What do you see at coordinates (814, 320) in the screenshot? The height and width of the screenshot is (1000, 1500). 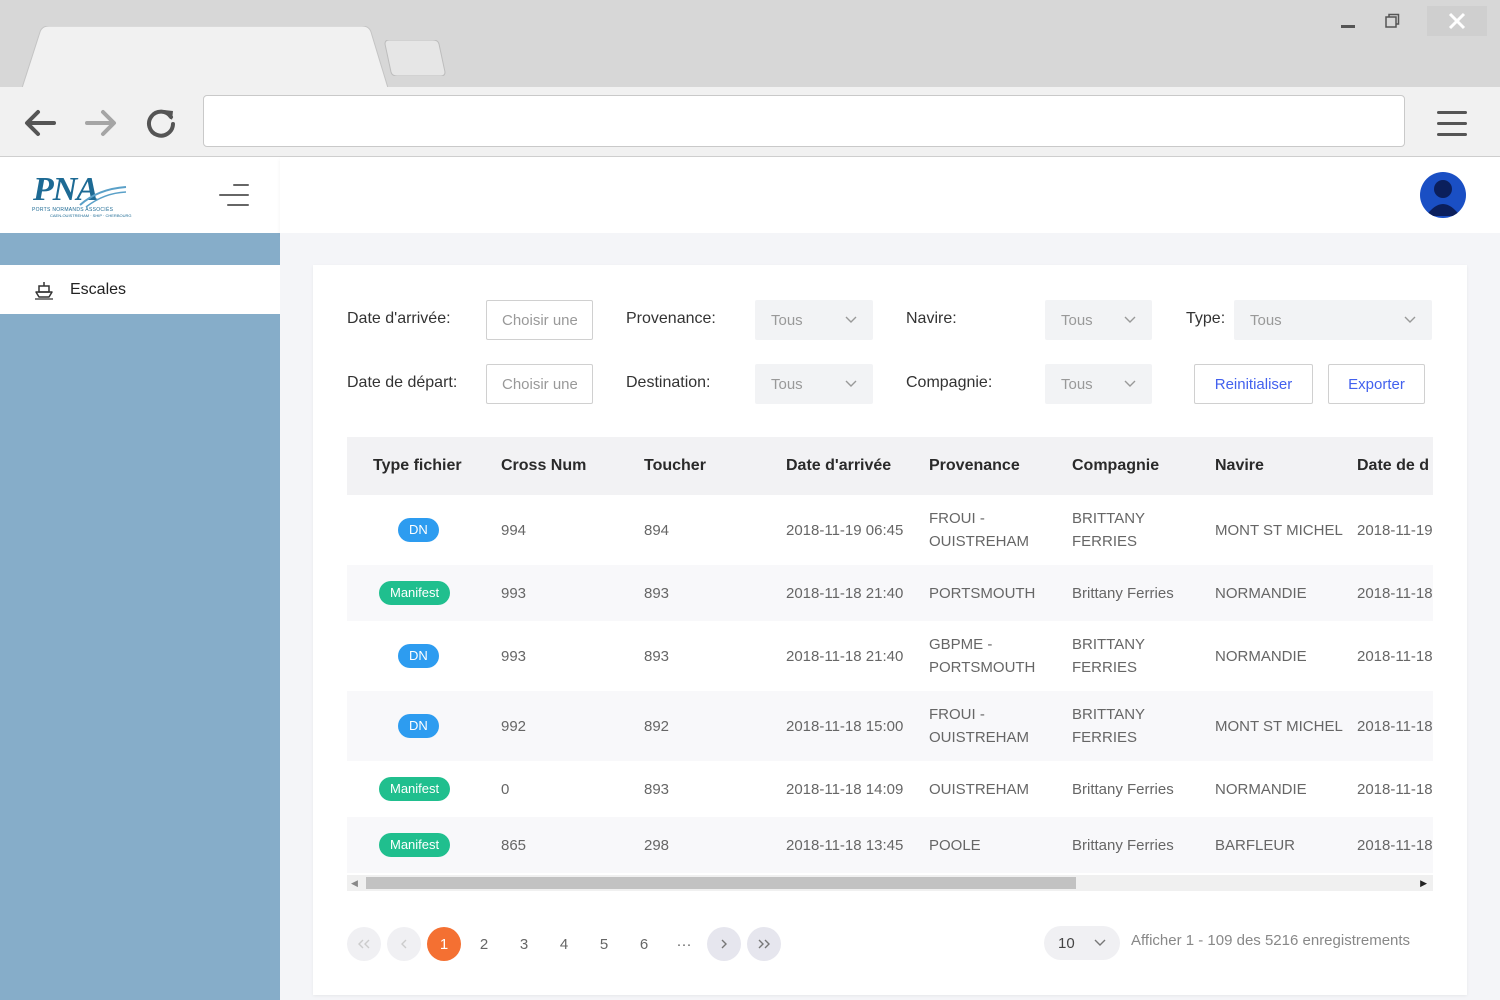 I see `provenance-select: Tous` at bounding box center [814, 320].